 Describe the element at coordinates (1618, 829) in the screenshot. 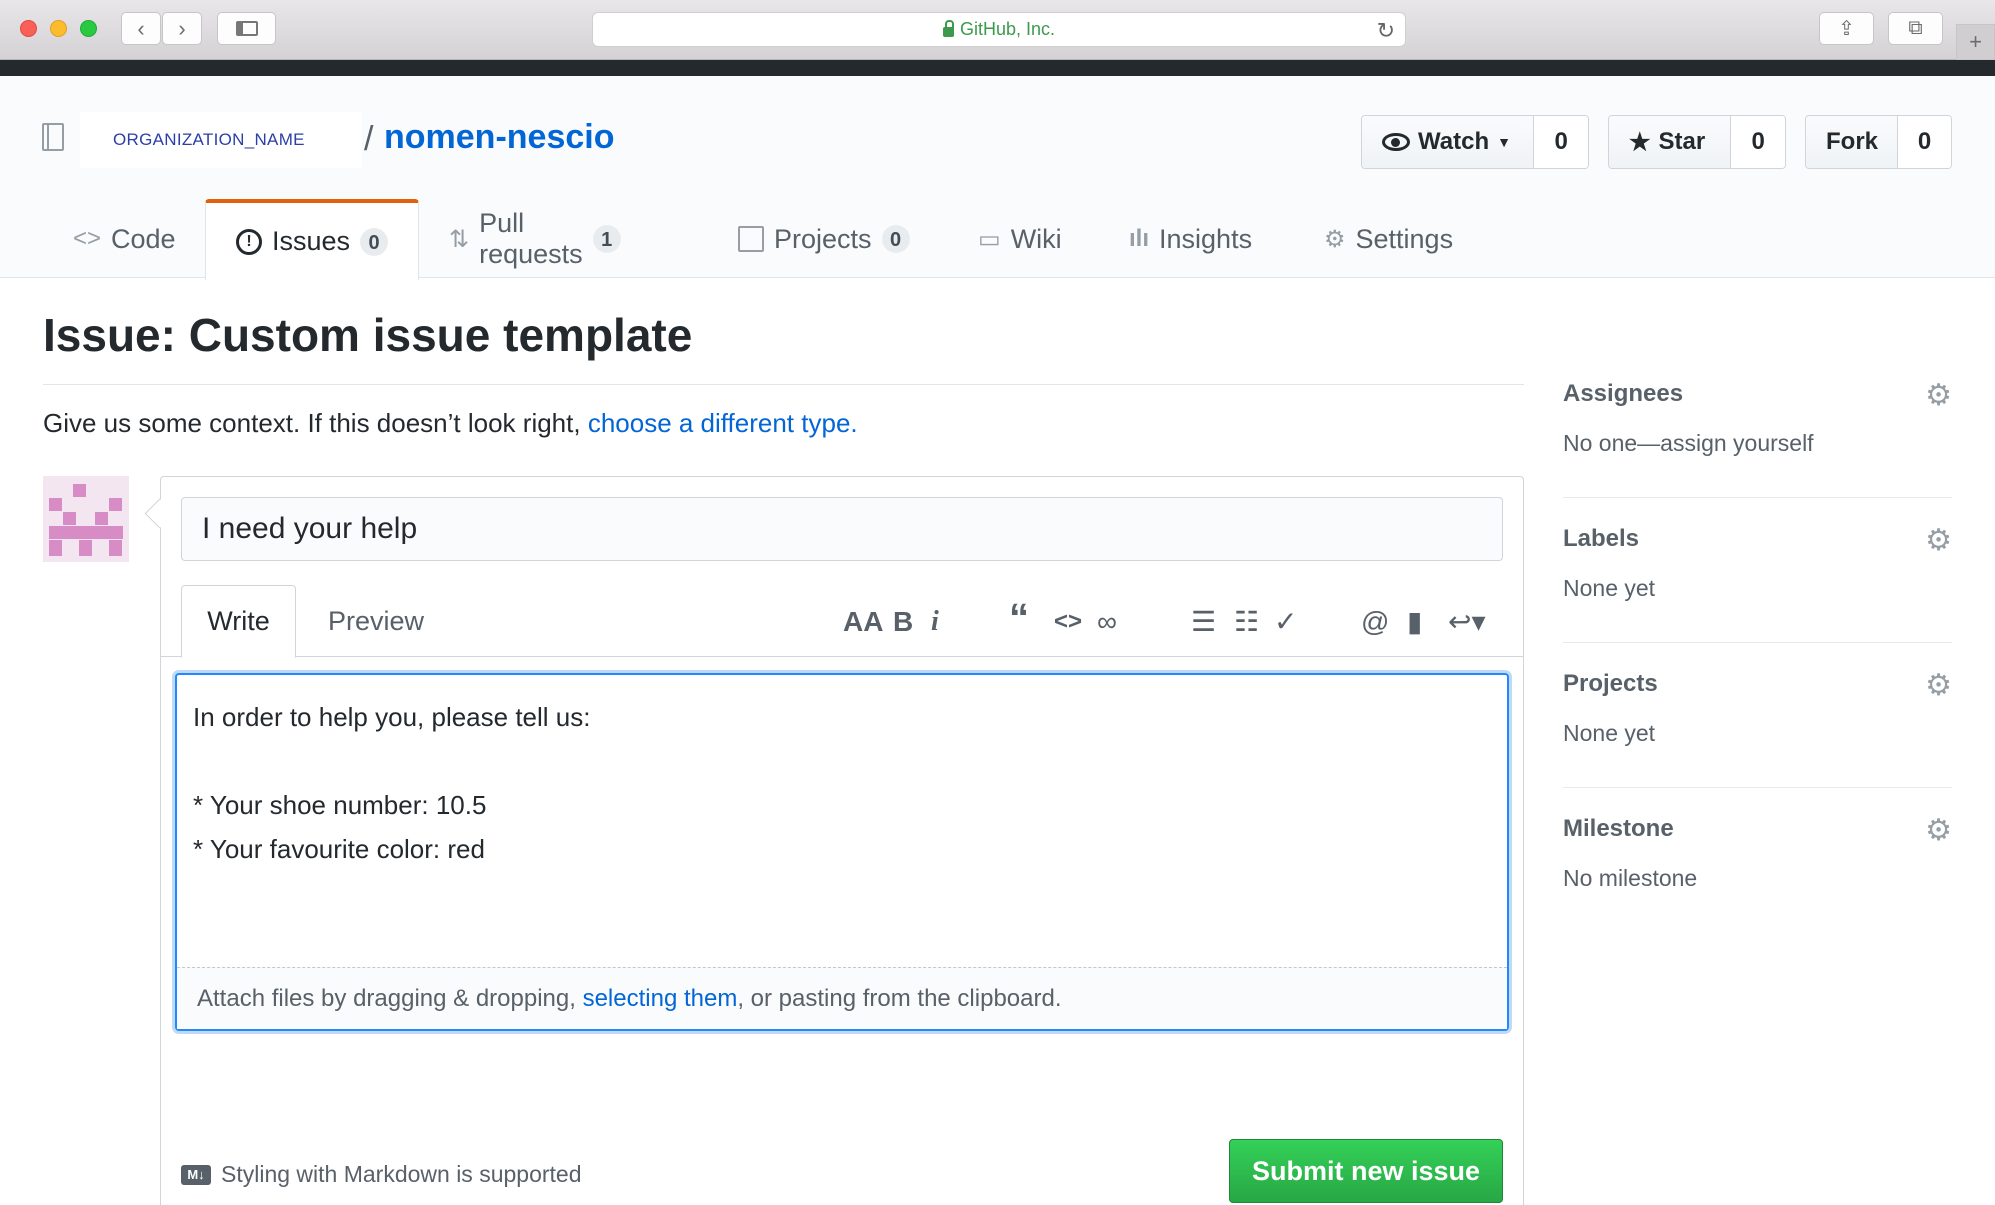

I see `milestone-title: Milestone` at that location.